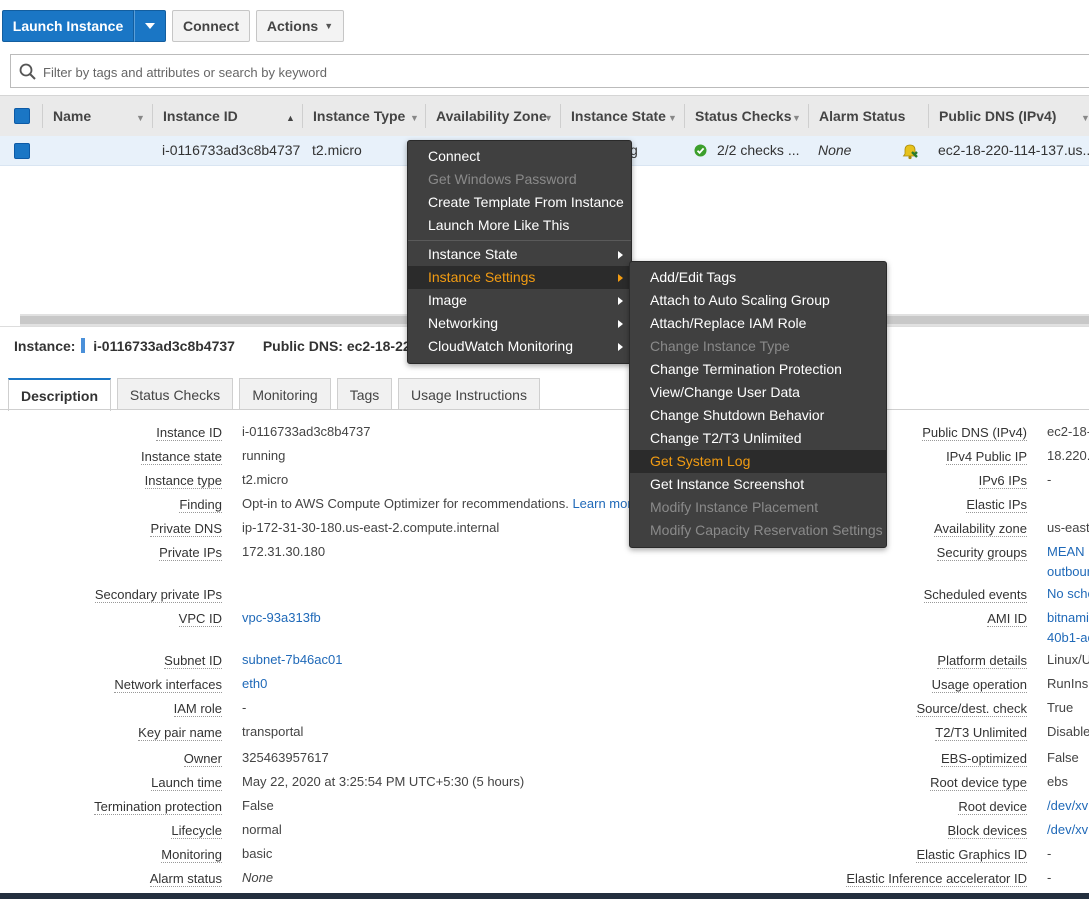 The image size is (1089, 899). What do you see at coordinates (984, 759) in the screenshot?
I see `detail-label: EBS-optimized` at bounding box center [984, 759].